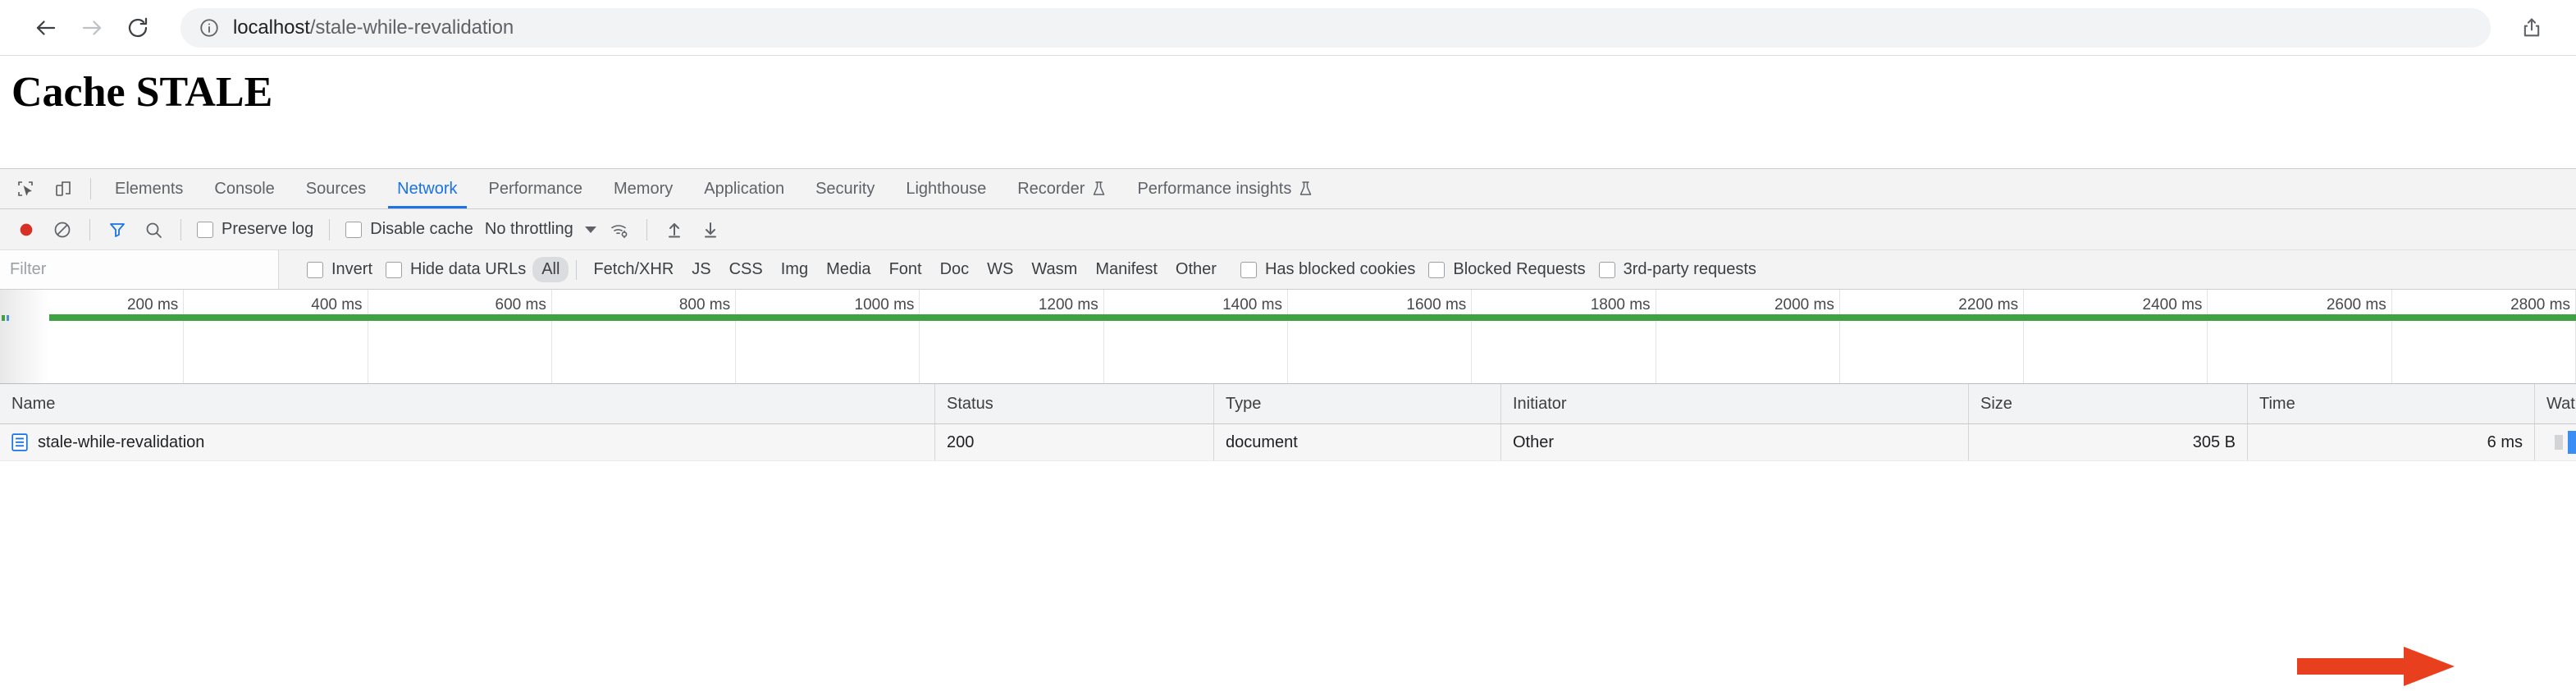 The width and height of the screenshot is (2576, 691). What do you see at coordinates (541, 229) in the screenshot?
I see `throttling-dropdown: No throttling` at bounding box center [541, 229].